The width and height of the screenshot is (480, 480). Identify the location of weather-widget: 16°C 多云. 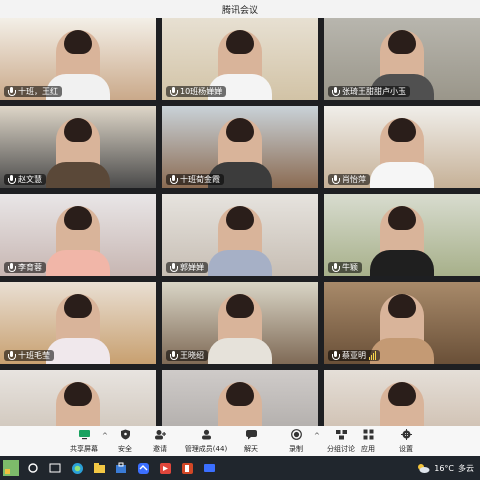
(445, 468).